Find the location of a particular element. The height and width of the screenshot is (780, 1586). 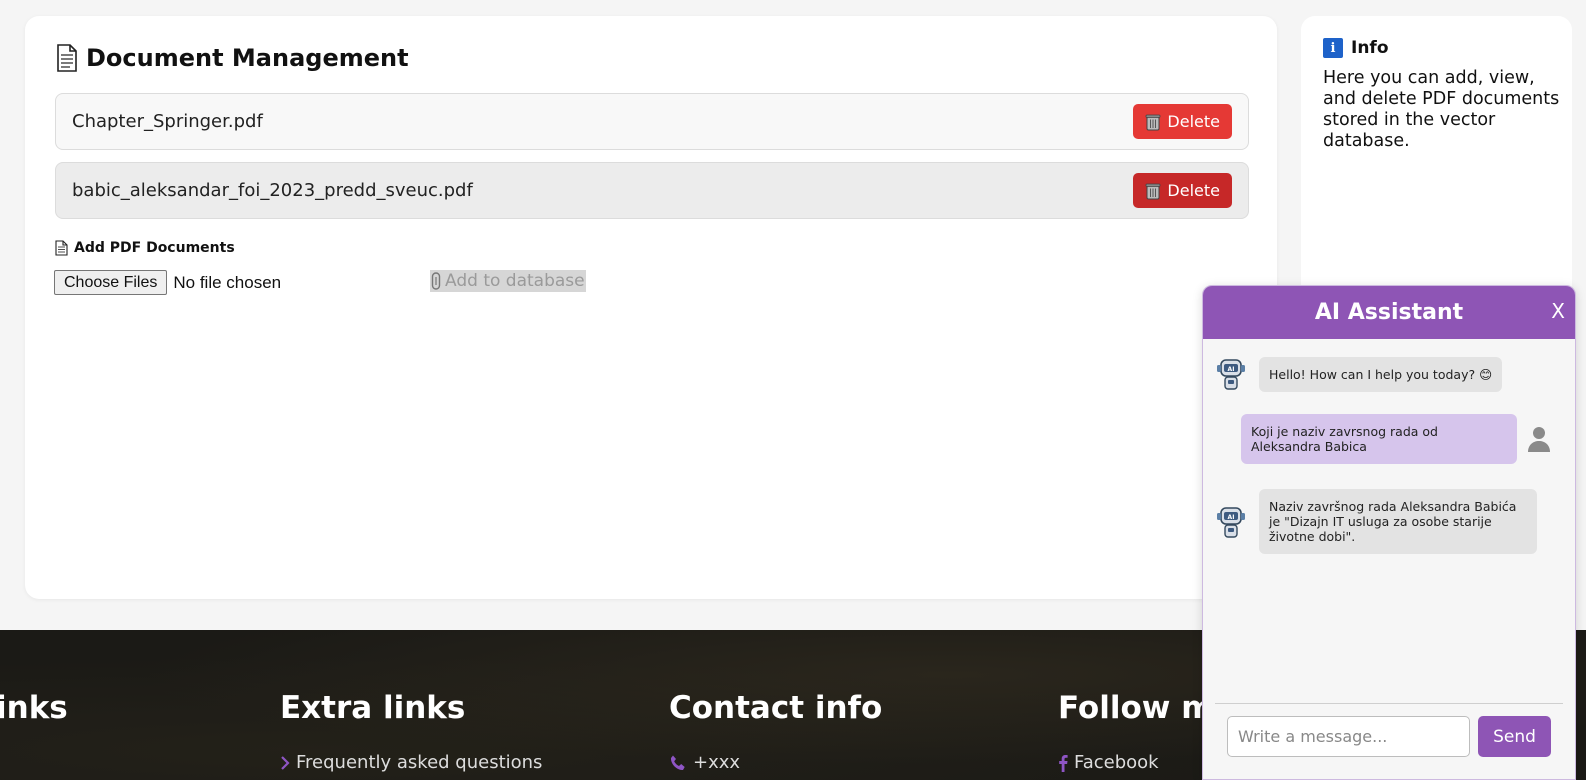

chevron-right-icon is located at coordinates (285, 762).